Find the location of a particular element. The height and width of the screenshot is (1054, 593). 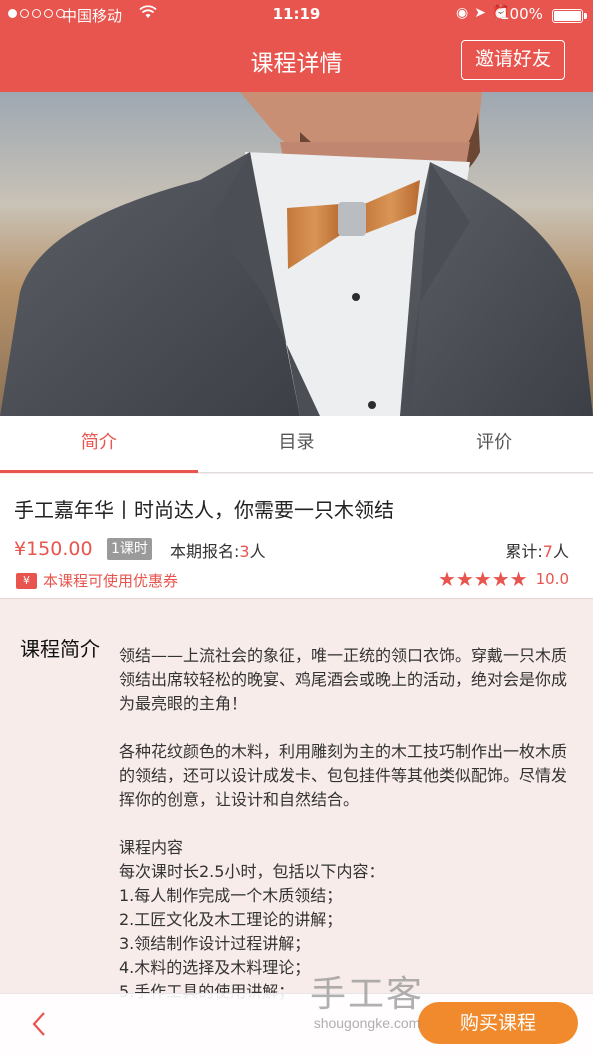

course-rating: ★★★★★ 10.0 is located at coordinates (503, 579).